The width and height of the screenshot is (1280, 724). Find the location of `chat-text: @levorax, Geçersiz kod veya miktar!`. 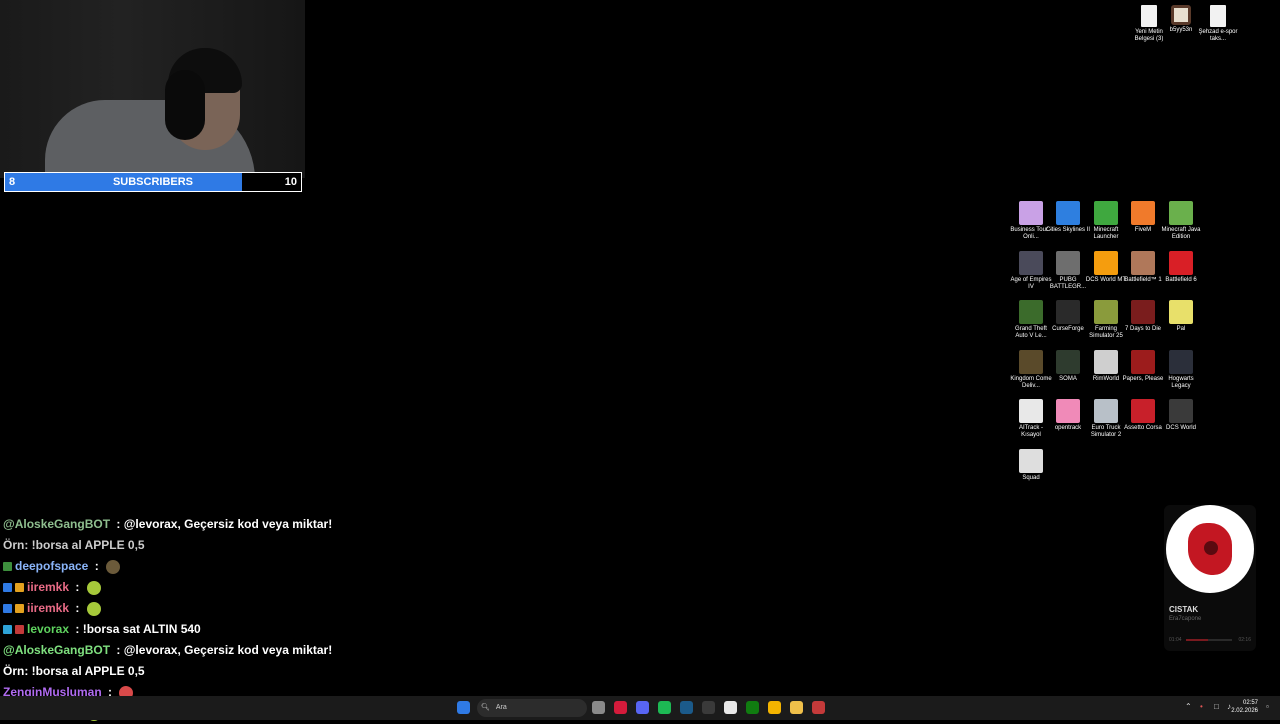

chat-text: @levorax, Geçersiz kod veya miktar! is located at coordinates (228, 650).